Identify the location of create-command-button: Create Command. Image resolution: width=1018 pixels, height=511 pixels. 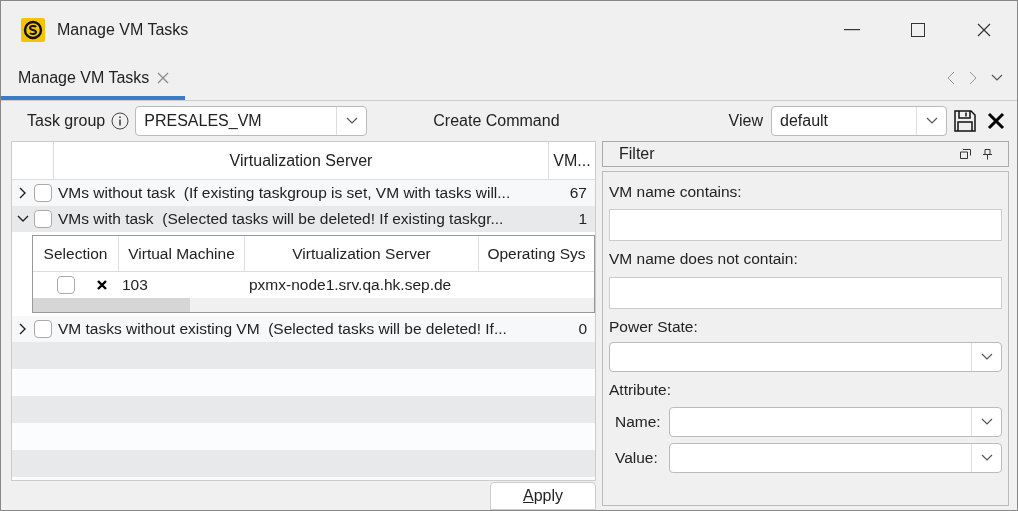
(496, 121).